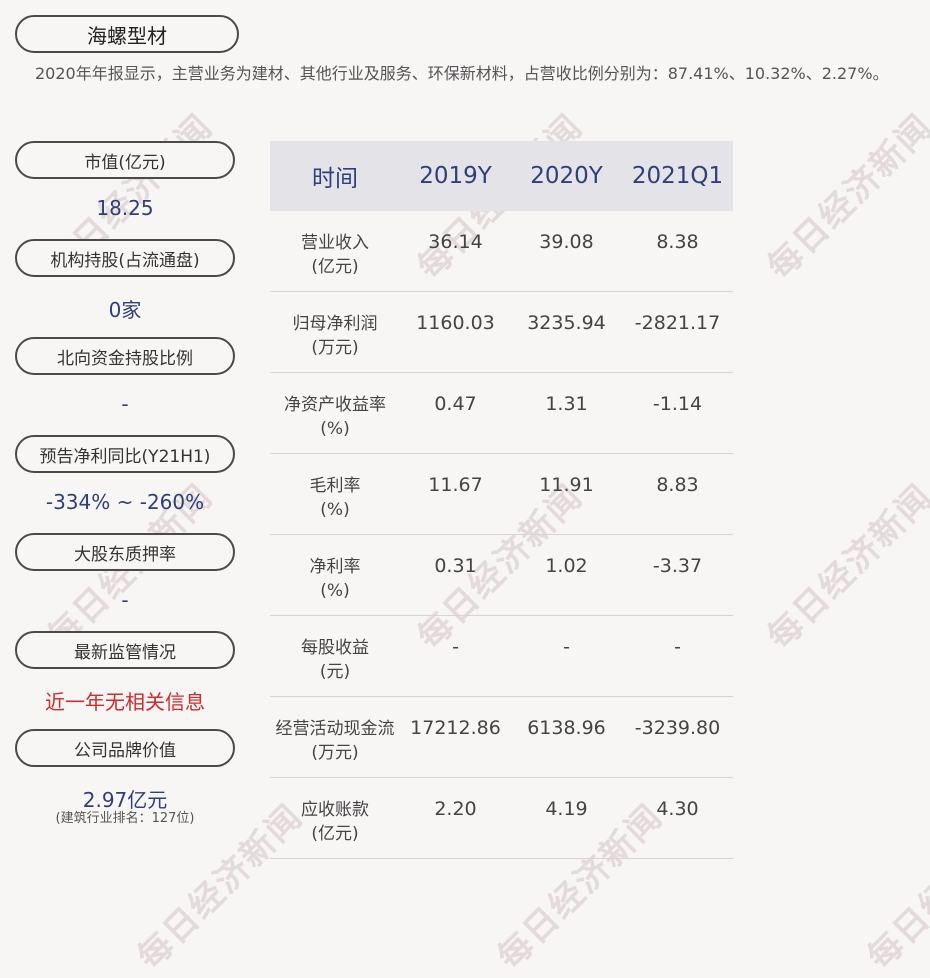 This screenshot has width=930, height=978. I want to click on row-label: 经营活动现金流 (万元), so click(335, 737).